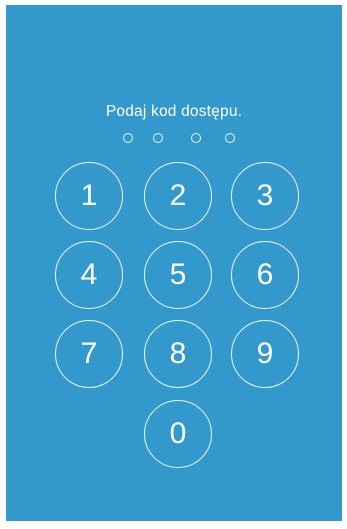 The image size is (347, 529). I want to click on key-1-button: 1, so click(89, 196).